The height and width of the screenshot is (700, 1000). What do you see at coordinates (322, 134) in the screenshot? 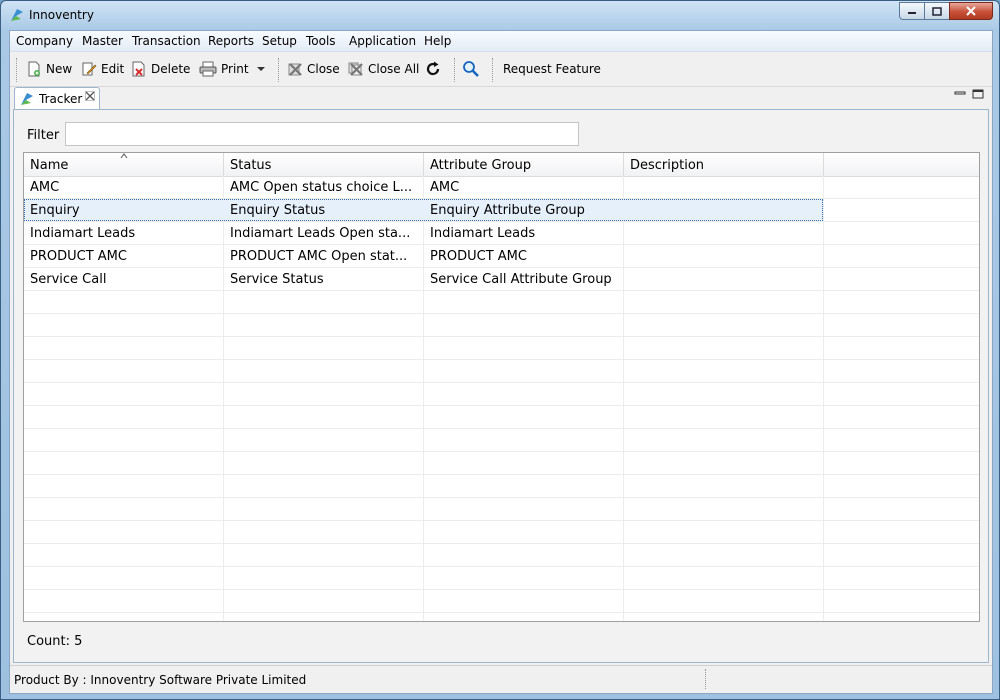
I see `filter-input` at bounding box center [322, 134].